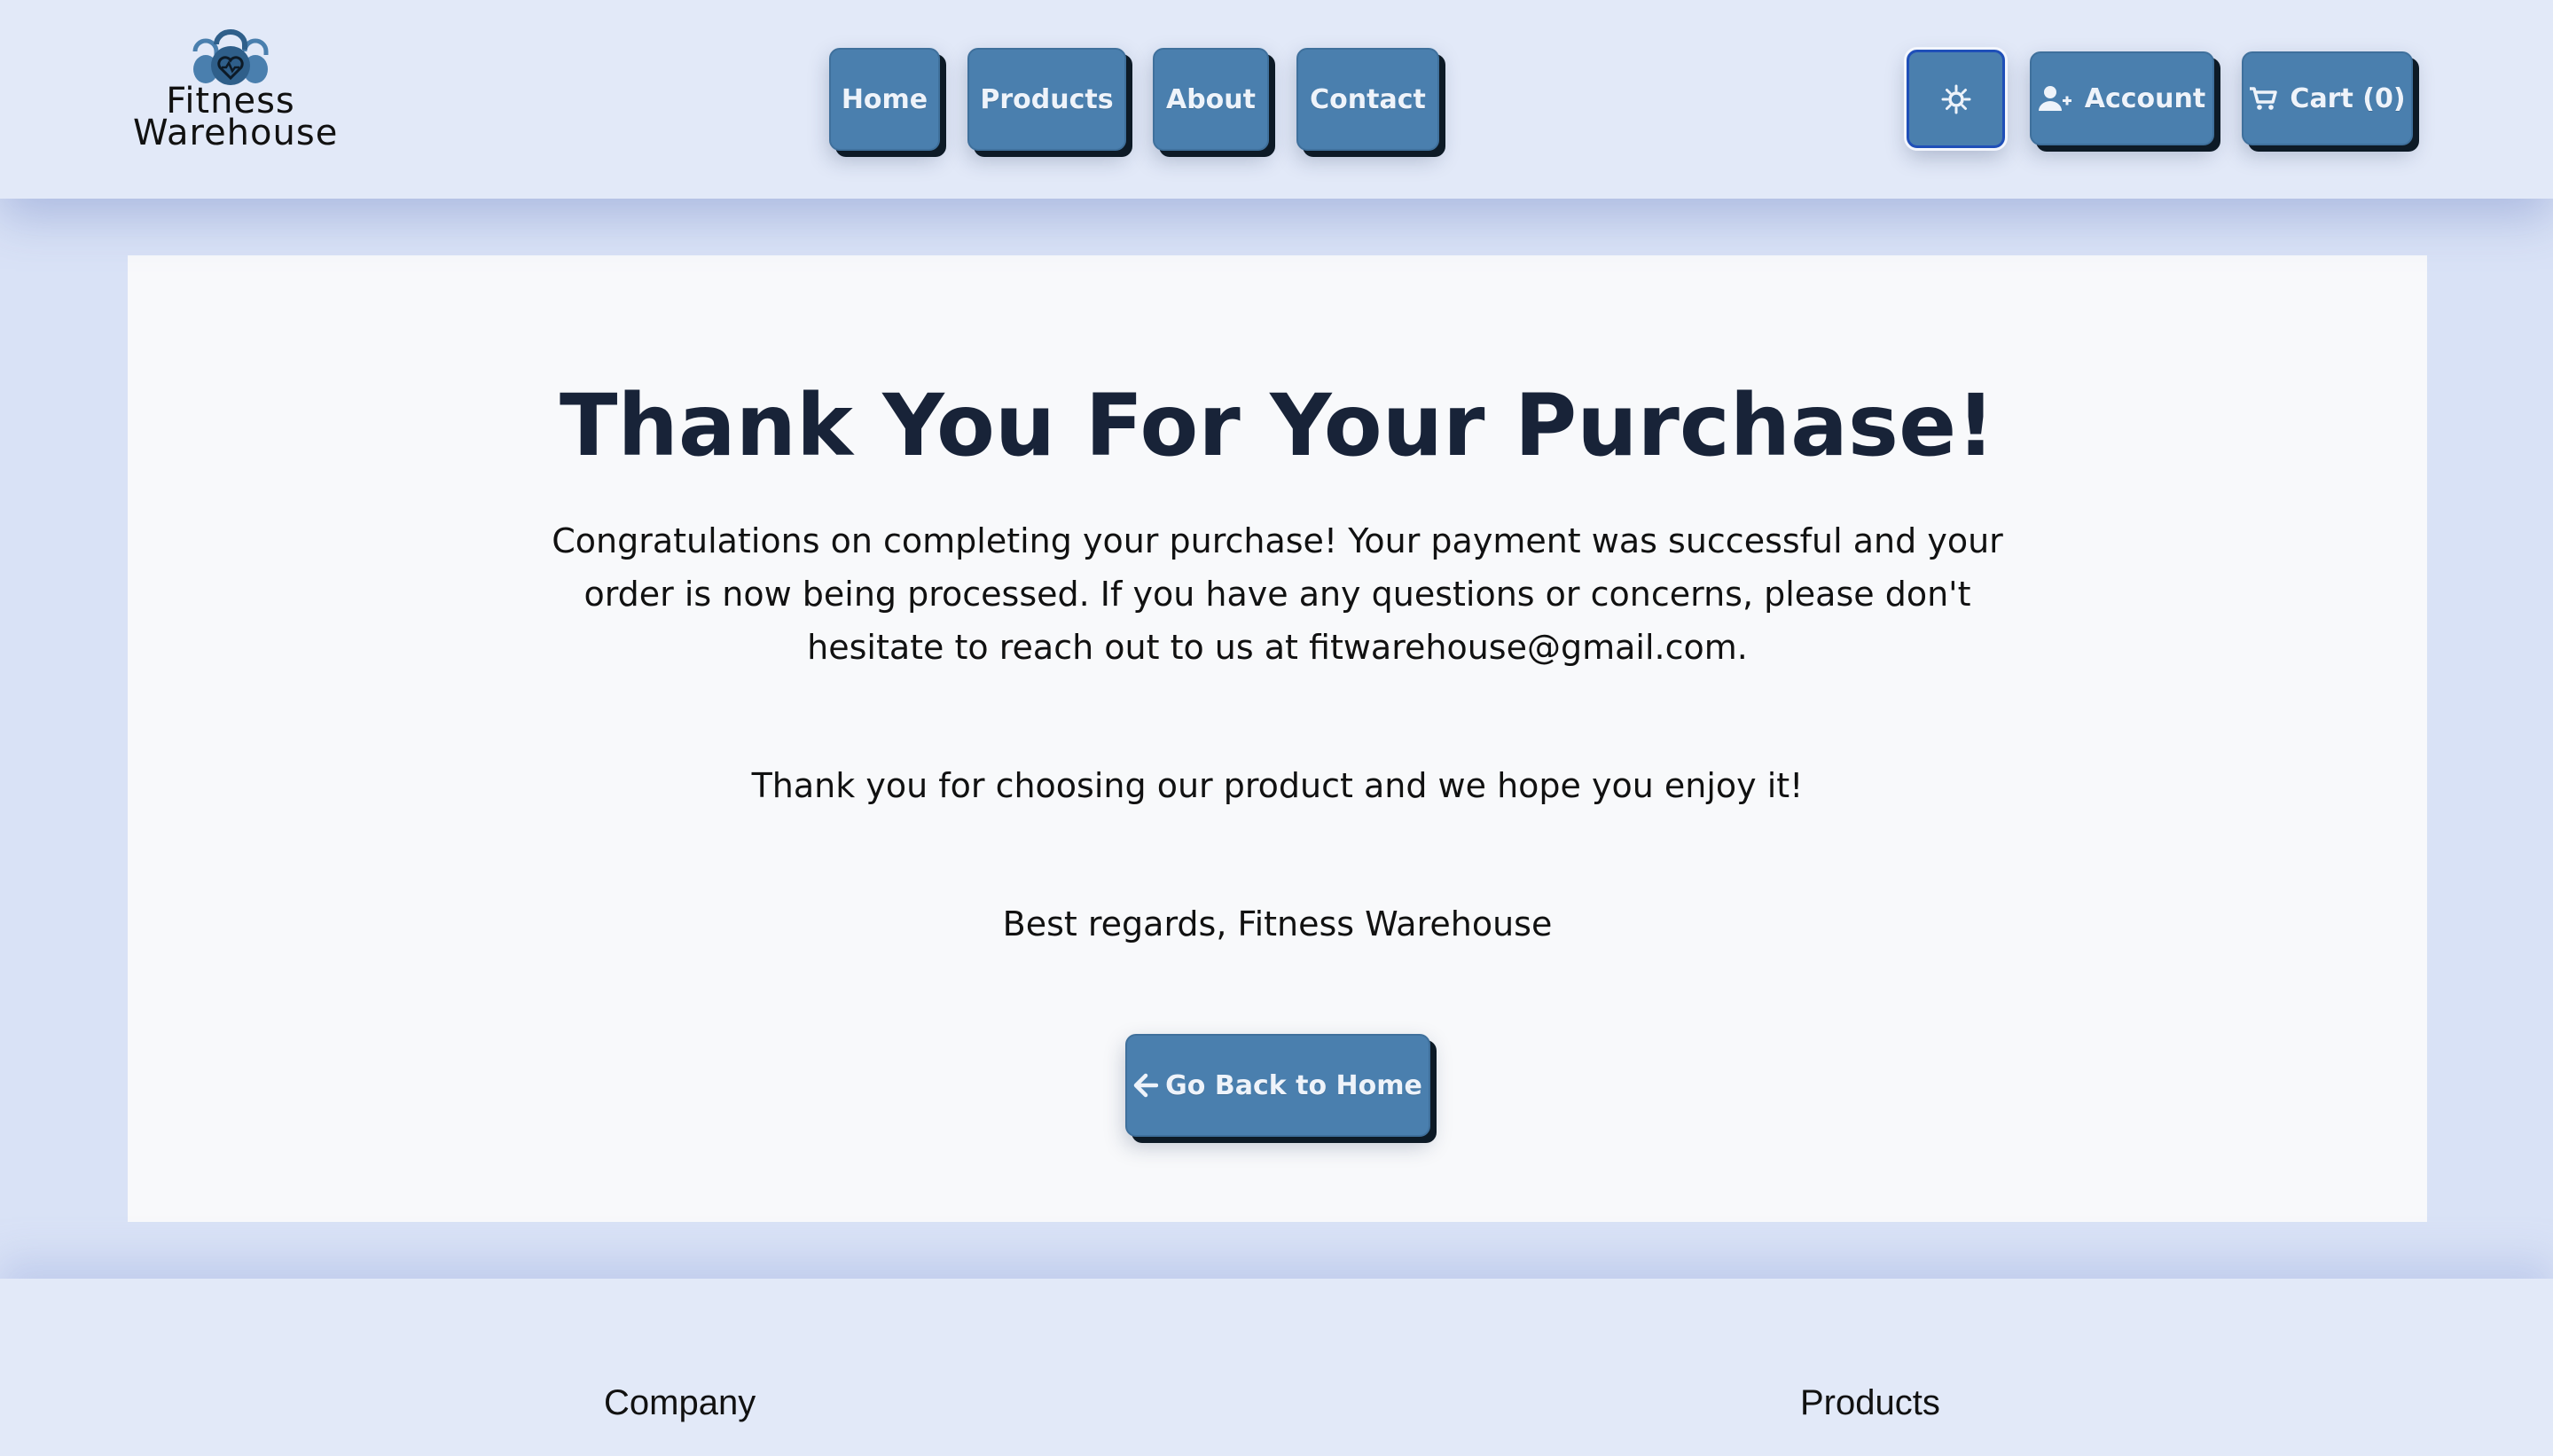 Image resolution: width=2553 pixels, height=1456 pixels. I want to click on nav-home-button: Home, so click(884, 99).